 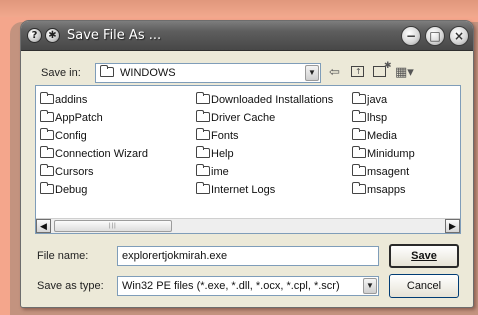 I want to click on horizontal-scrollbar: ◀ ||| ▶, so click(x=248, y=225).